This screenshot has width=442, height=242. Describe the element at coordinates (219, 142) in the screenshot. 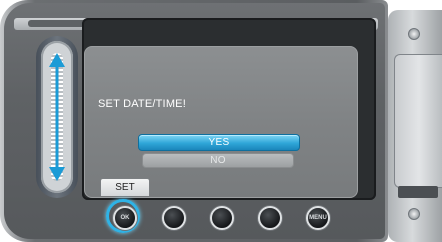

I see `yes-button: YES` at that location.